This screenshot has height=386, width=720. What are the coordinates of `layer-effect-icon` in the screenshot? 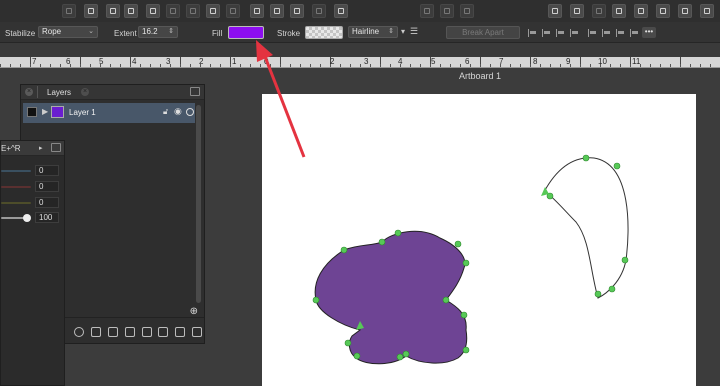 It's located at (79, 332).